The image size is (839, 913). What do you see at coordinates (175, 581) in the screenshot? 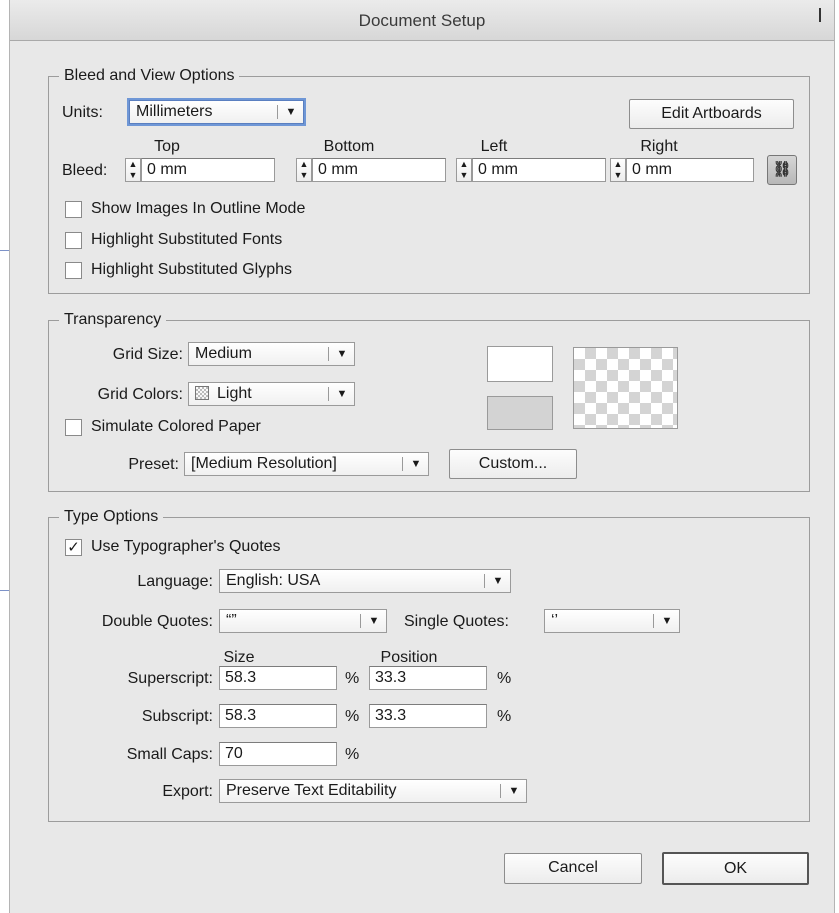
I see `language-label: Language:` at bounding box center [175, 581].